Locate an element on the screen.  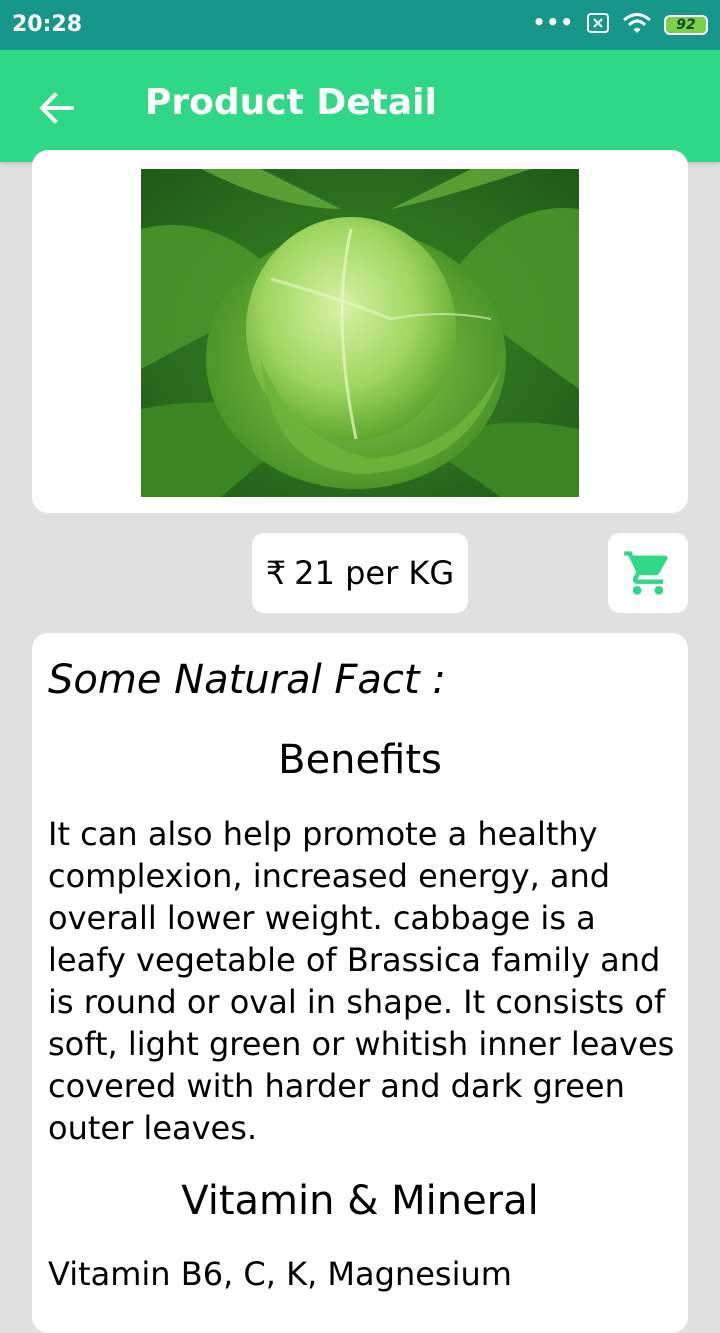
vitamin-text: Vitamin B6, C, K, Magnesium is located at coordinates (280, 1274).